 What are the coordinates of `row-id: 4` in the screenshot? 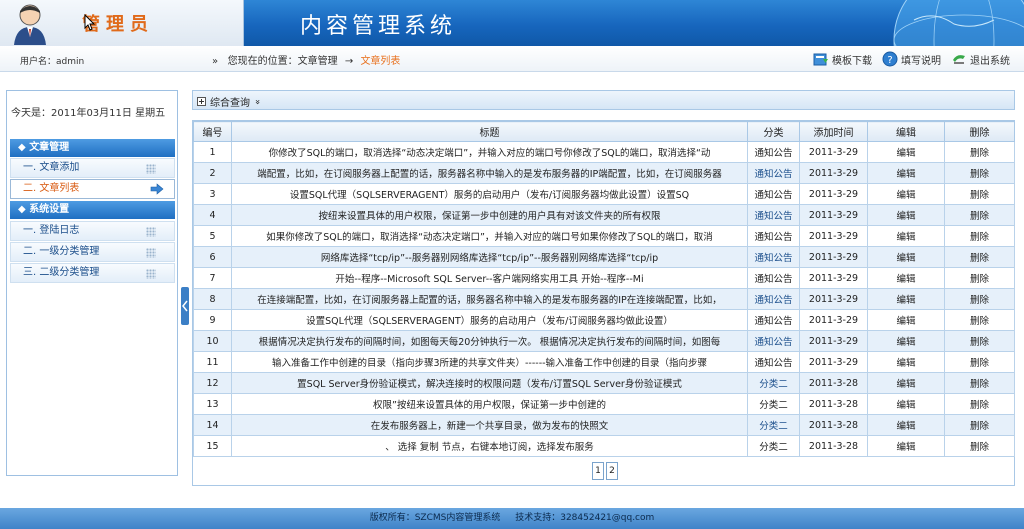 It's located at (212, 215).